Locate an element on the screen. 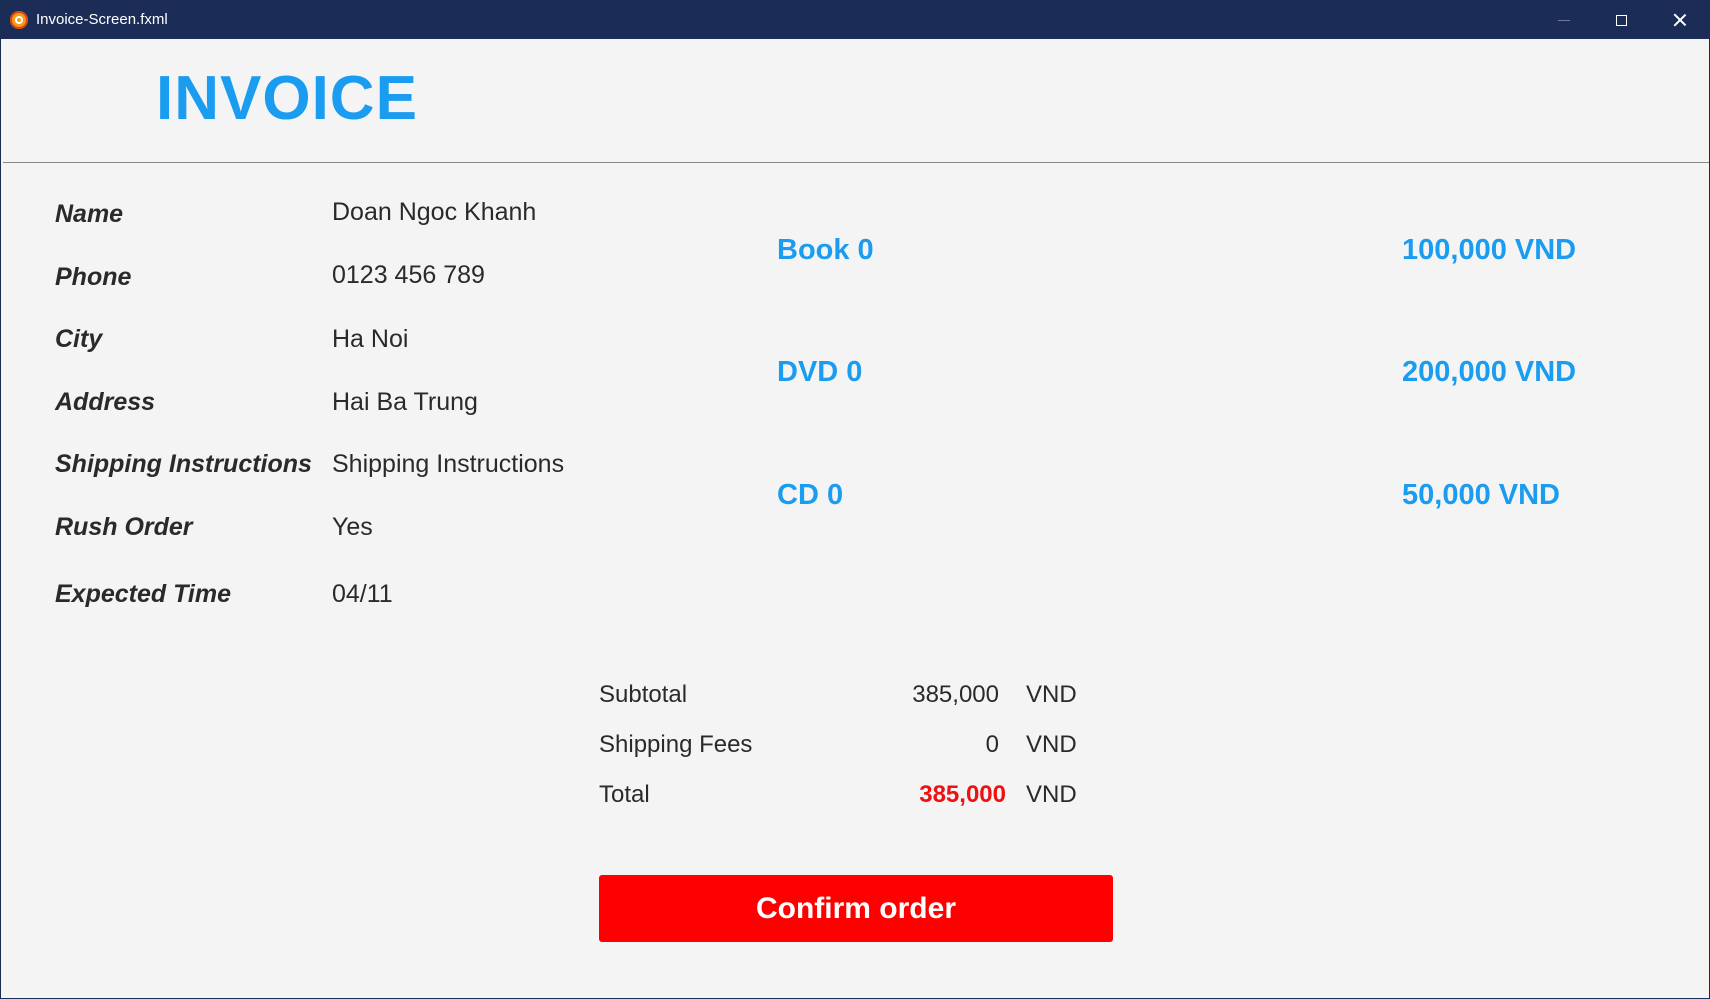 The width and height of the screenshot is (1710, 999). close-icon is located at coordinates (1680, 20).